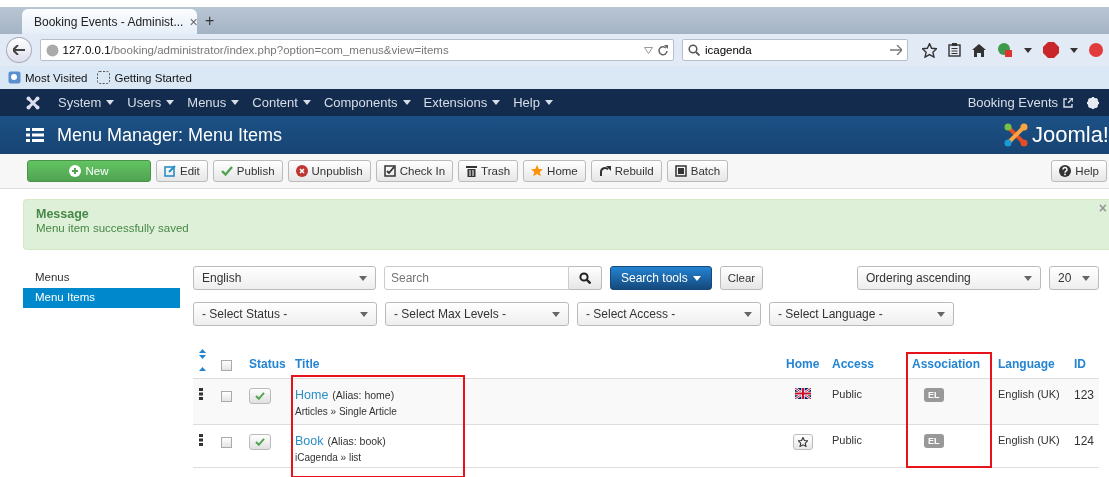  What do you see at coordinates (853, 364) in the screenshot?
I see `column-header: Access` at bounding box center [853, 364].